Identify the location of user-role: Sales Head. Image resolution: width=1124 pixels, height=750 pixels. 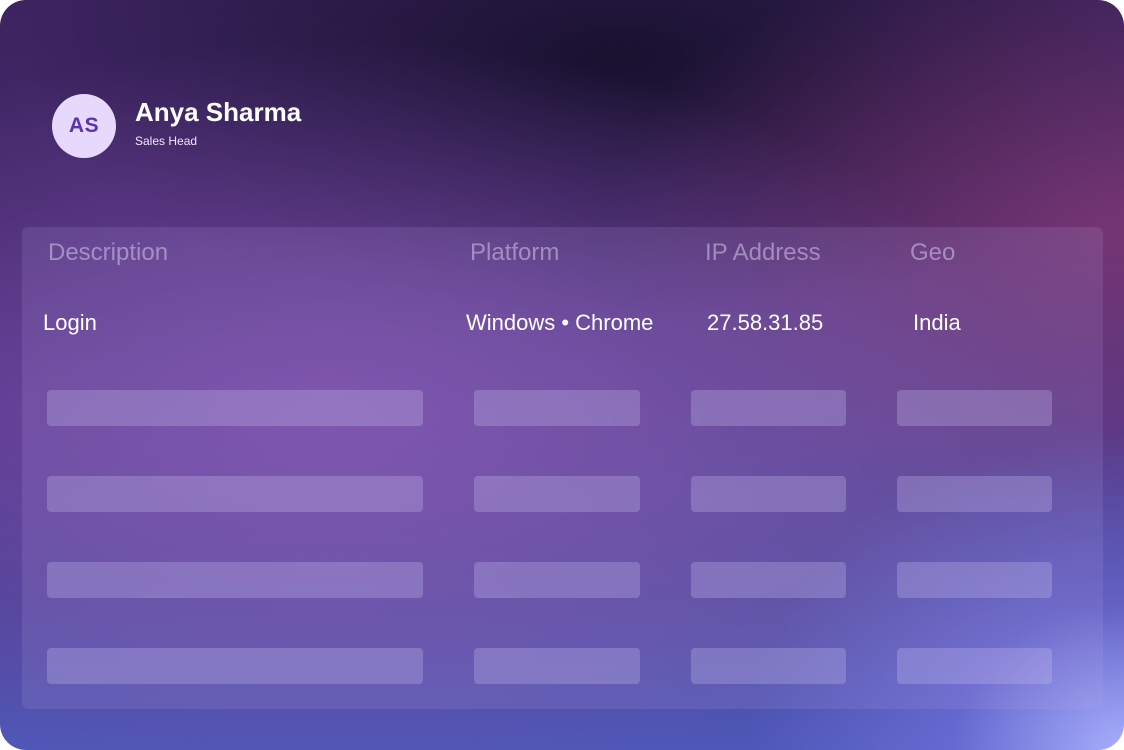
(166, 141).